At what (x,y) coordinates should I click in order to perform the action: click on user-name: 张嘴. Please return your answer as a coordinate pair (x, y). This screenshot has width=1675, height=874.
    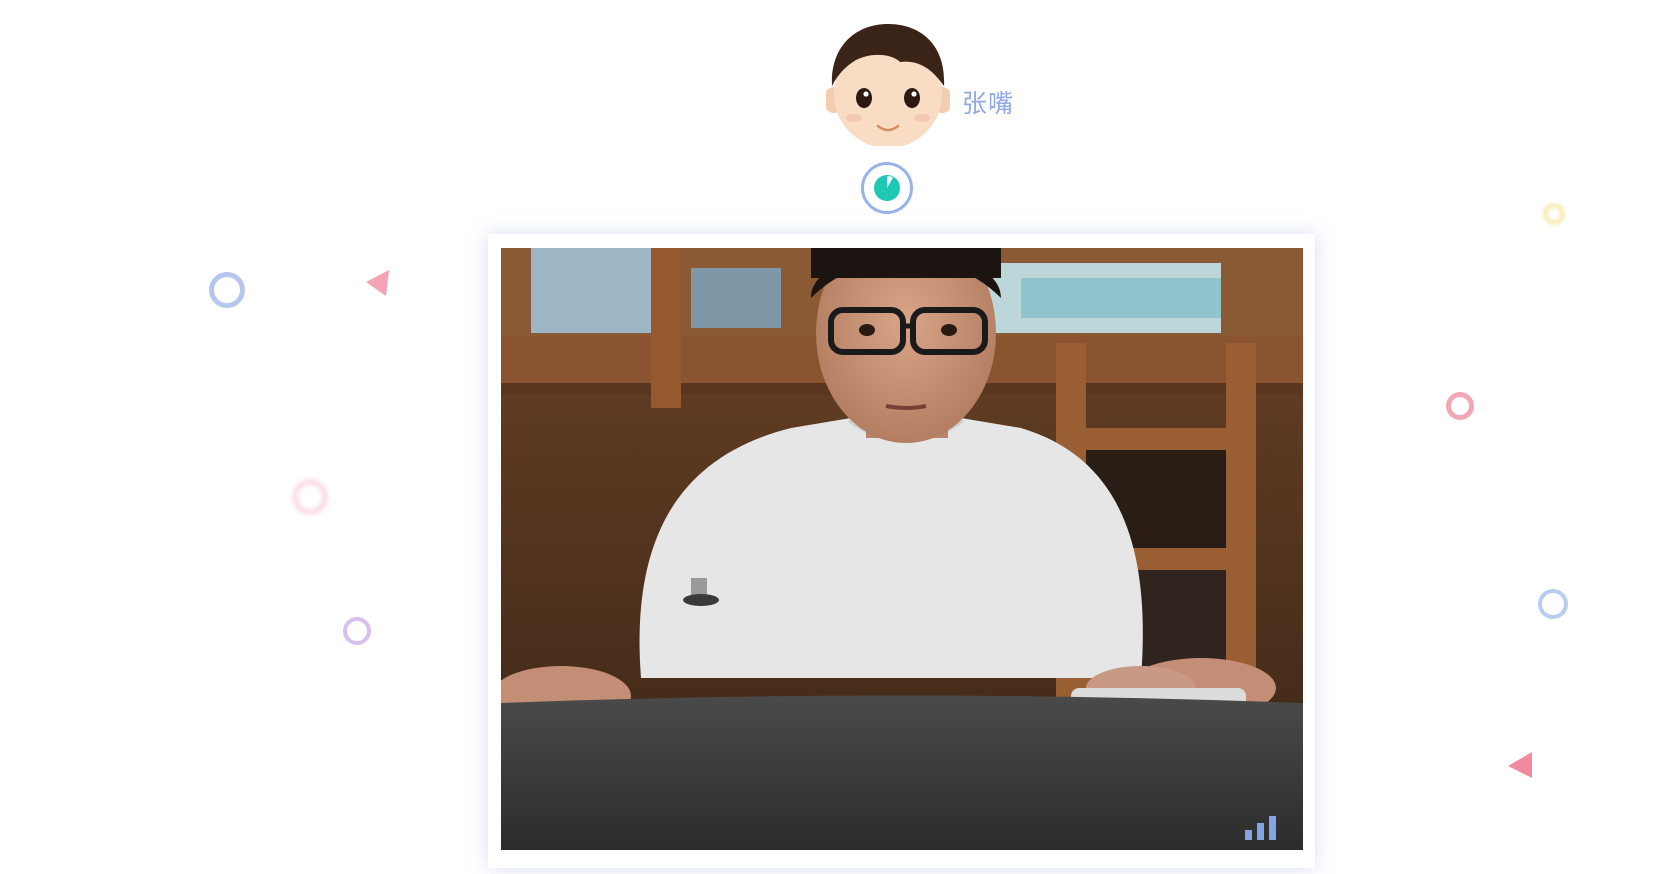
    Looking at the image, I should click on (988, 103).